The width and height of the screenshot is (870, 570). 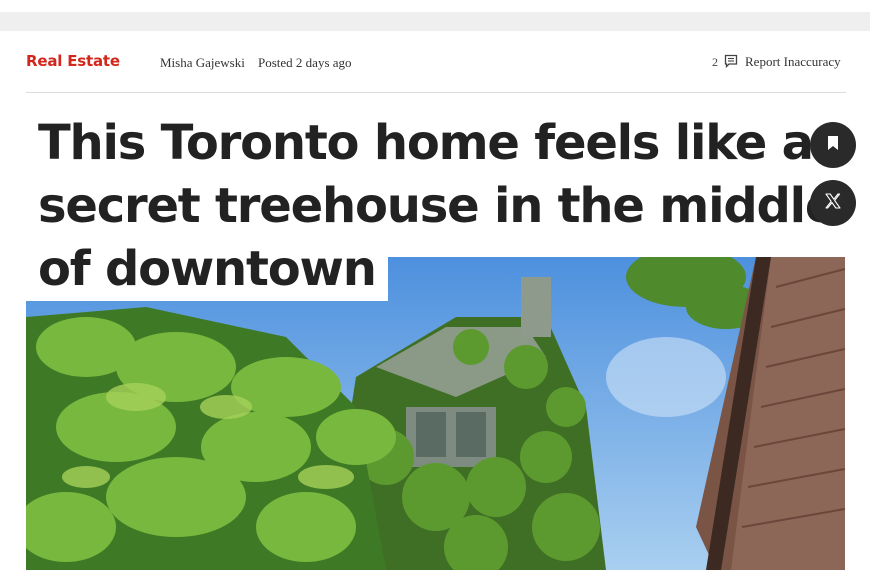 What do you see at coordinates (436, 92) in the screenshot?
I see `meta-divider` at bounding box center [436, 92].